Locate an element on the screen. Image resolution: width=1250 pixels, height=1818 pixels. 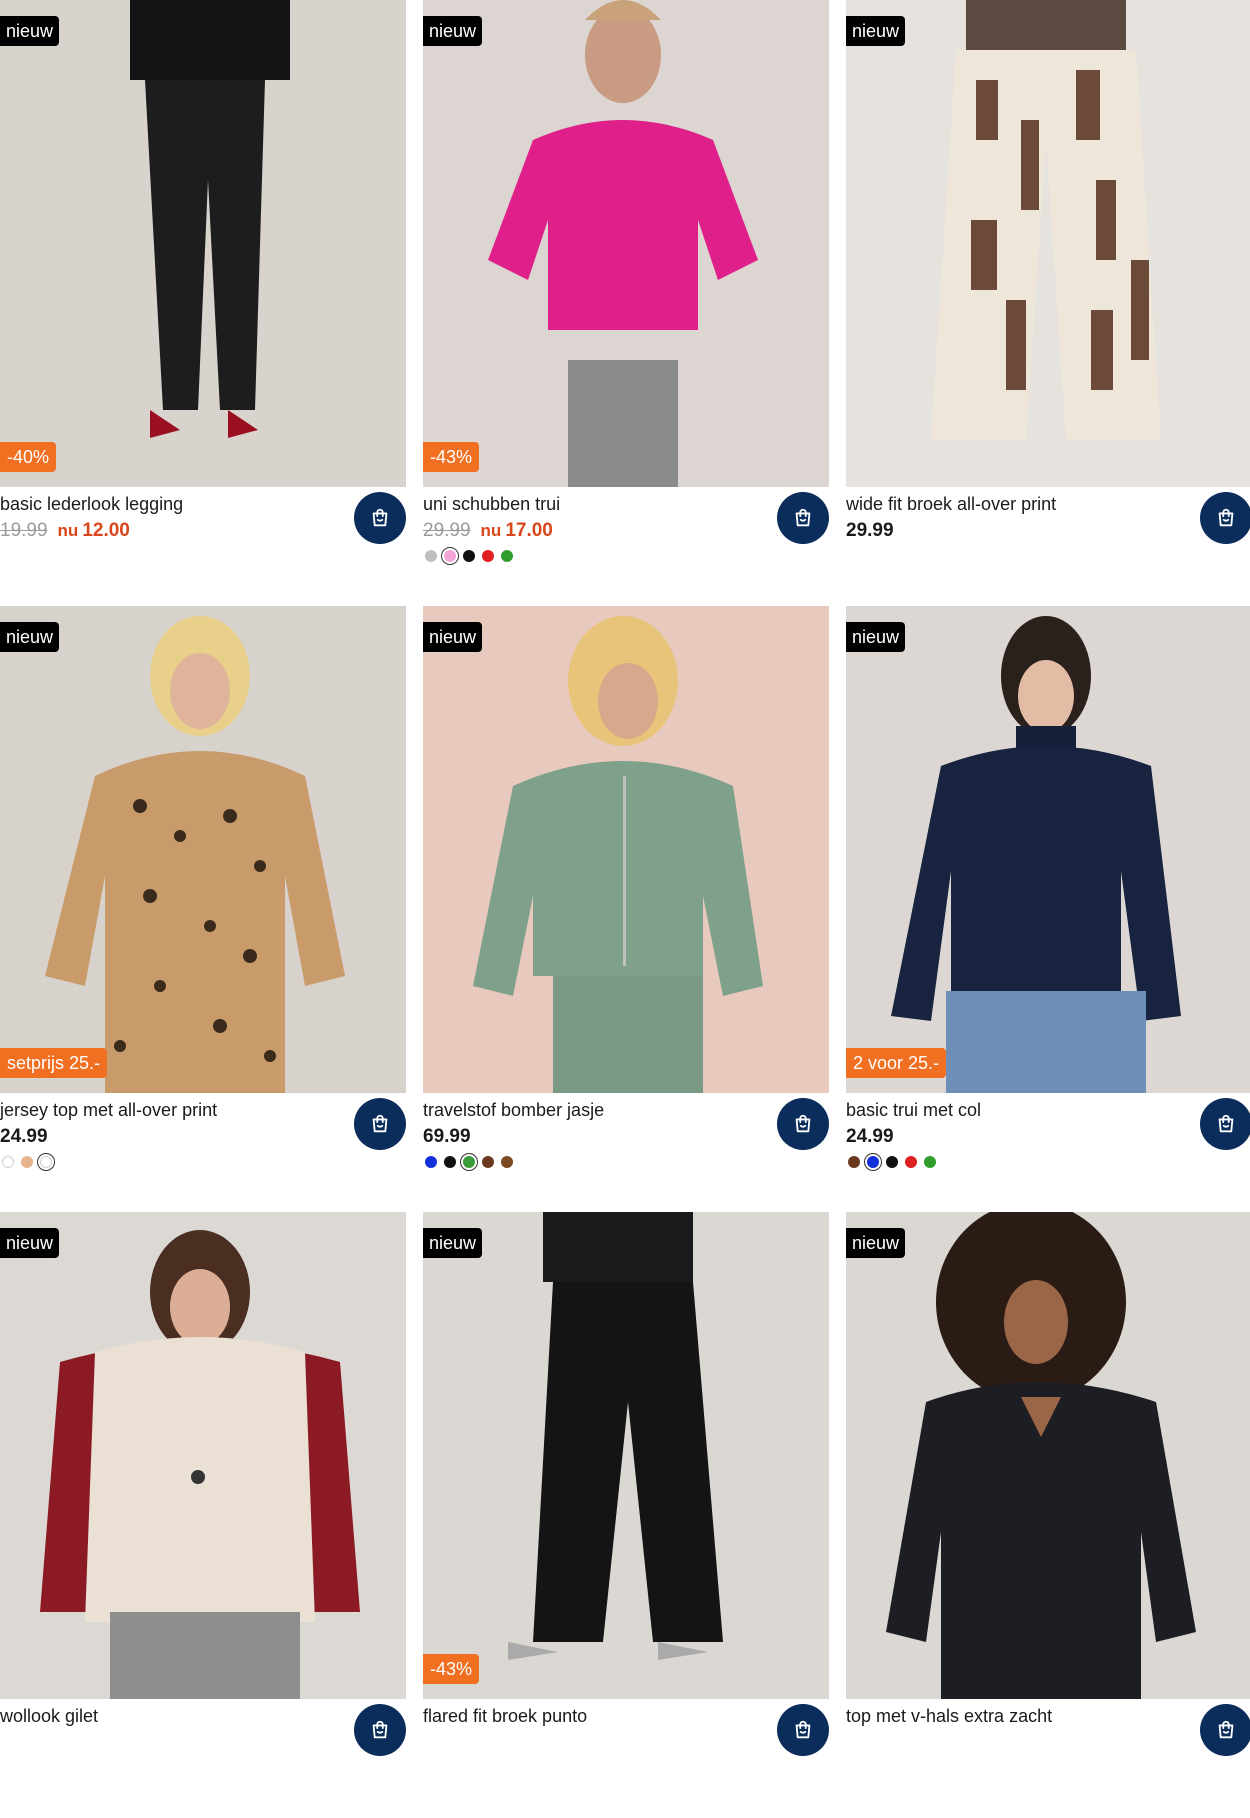
product-card: nieuw wide fit broek all-over print 29.99 is located at coordinates (1048, 303).